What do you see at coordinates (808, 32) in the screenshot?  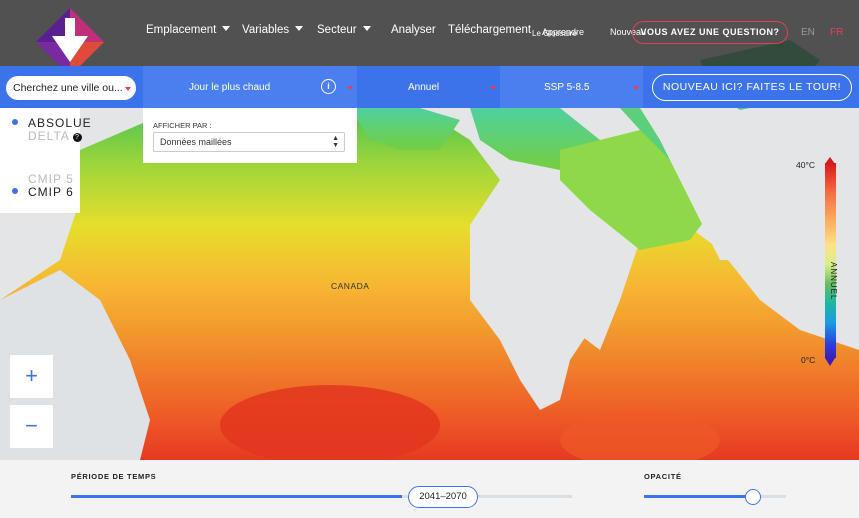 I see `lang-en: EN` at bounding box center [808, 32].